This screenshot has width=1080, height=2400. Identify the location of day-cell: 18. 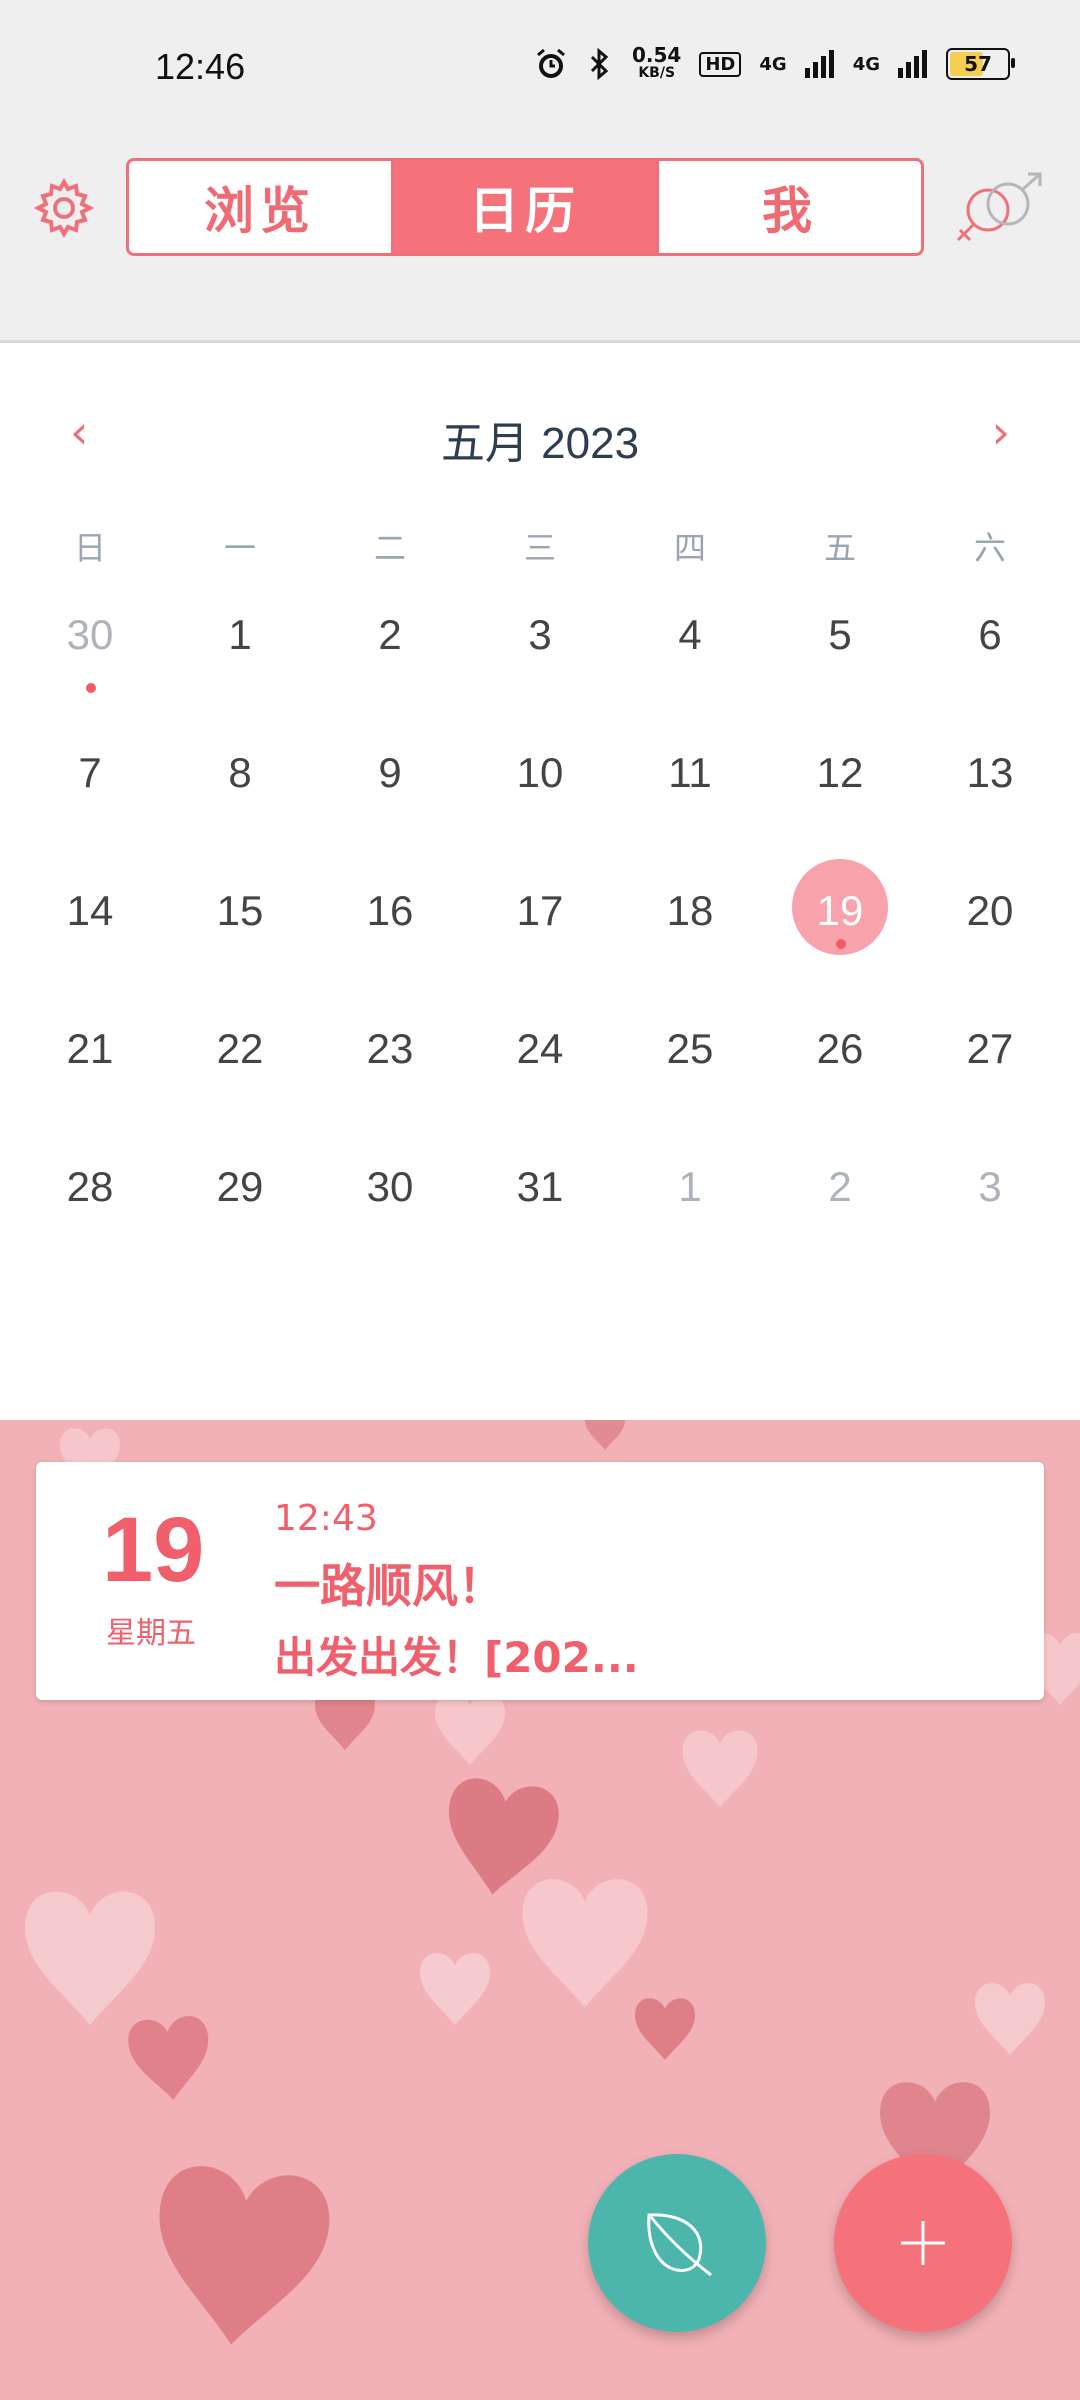
(690, 948).